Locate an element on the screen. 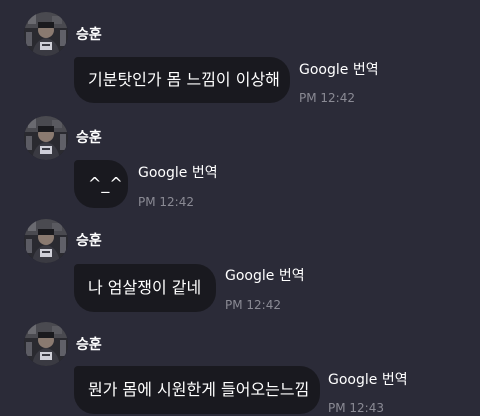  message-bubble: ^_^ is located at coordinates (101, 184).